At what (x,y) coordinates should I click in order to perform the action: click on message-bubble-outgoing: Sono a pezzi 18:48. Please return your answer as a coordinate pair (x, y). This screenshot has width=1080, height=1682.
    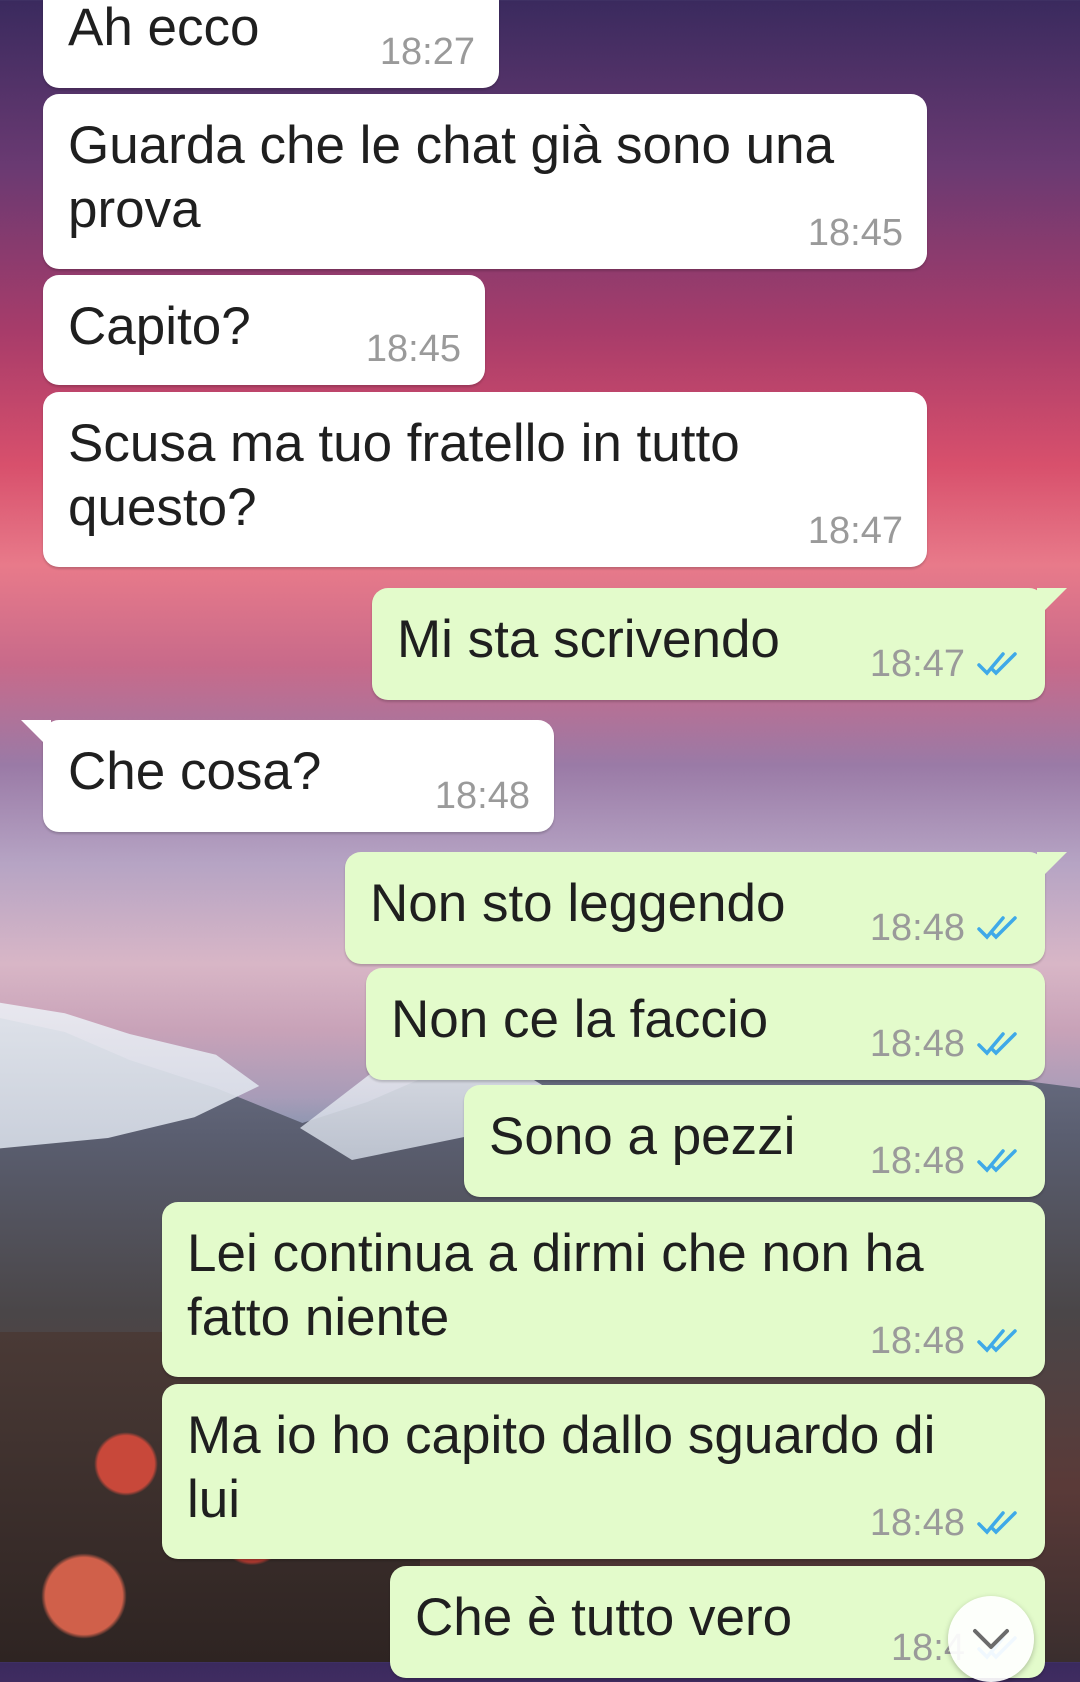
    Looking at the image, I should click on (754, 1141).